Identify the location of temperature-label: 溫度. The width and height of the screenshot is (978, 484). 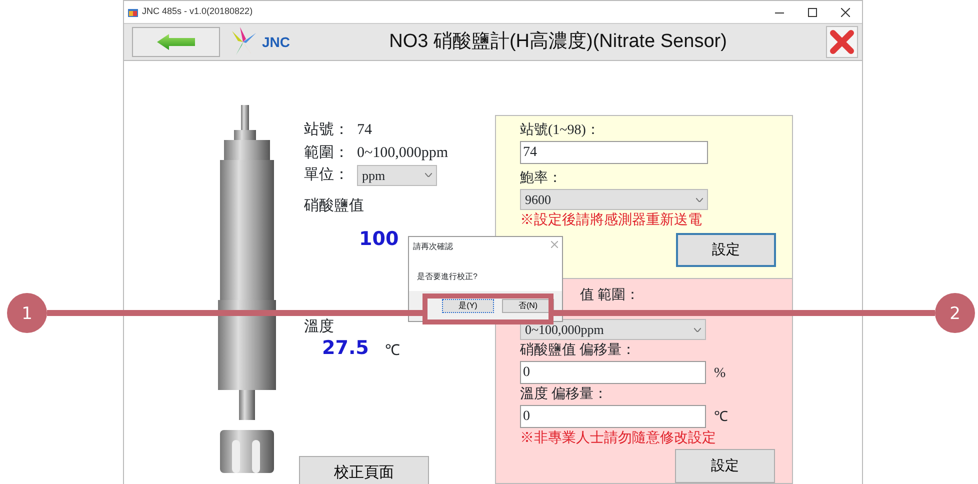
(319, 326).